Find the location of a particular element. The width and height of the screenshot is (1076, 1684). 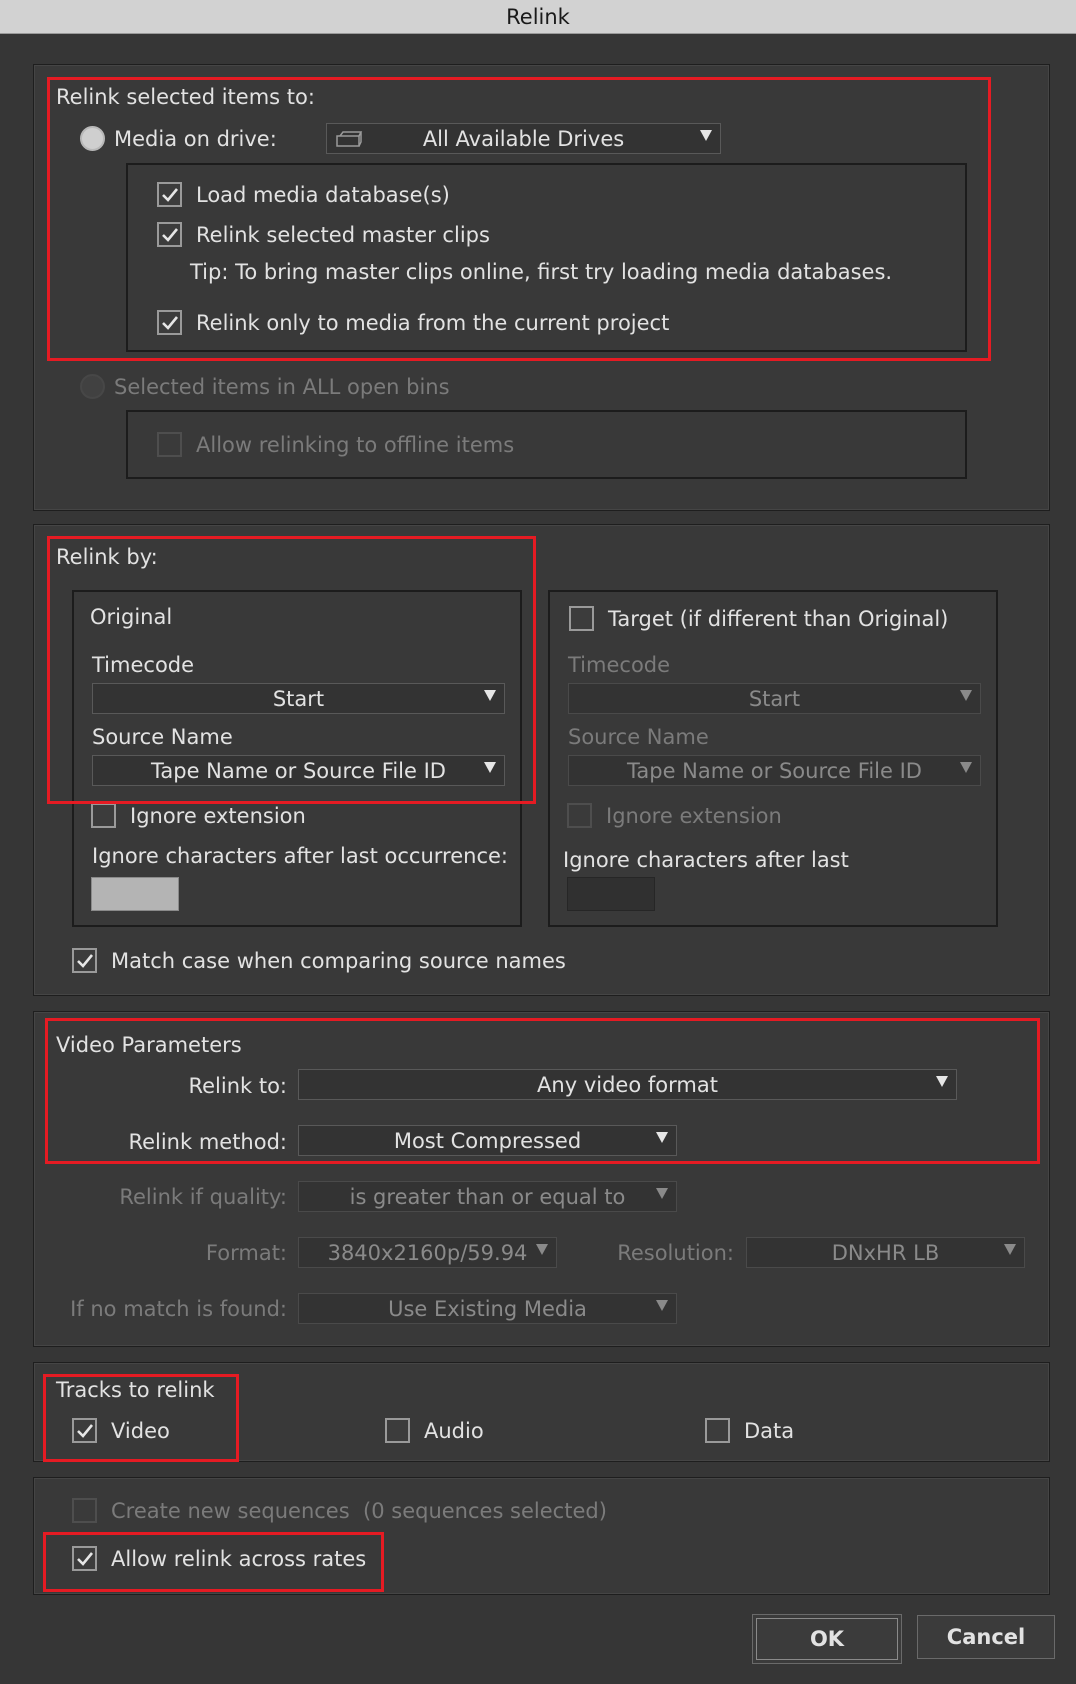

resolution-label: Resolution: is located at coordinates (675, 1253).